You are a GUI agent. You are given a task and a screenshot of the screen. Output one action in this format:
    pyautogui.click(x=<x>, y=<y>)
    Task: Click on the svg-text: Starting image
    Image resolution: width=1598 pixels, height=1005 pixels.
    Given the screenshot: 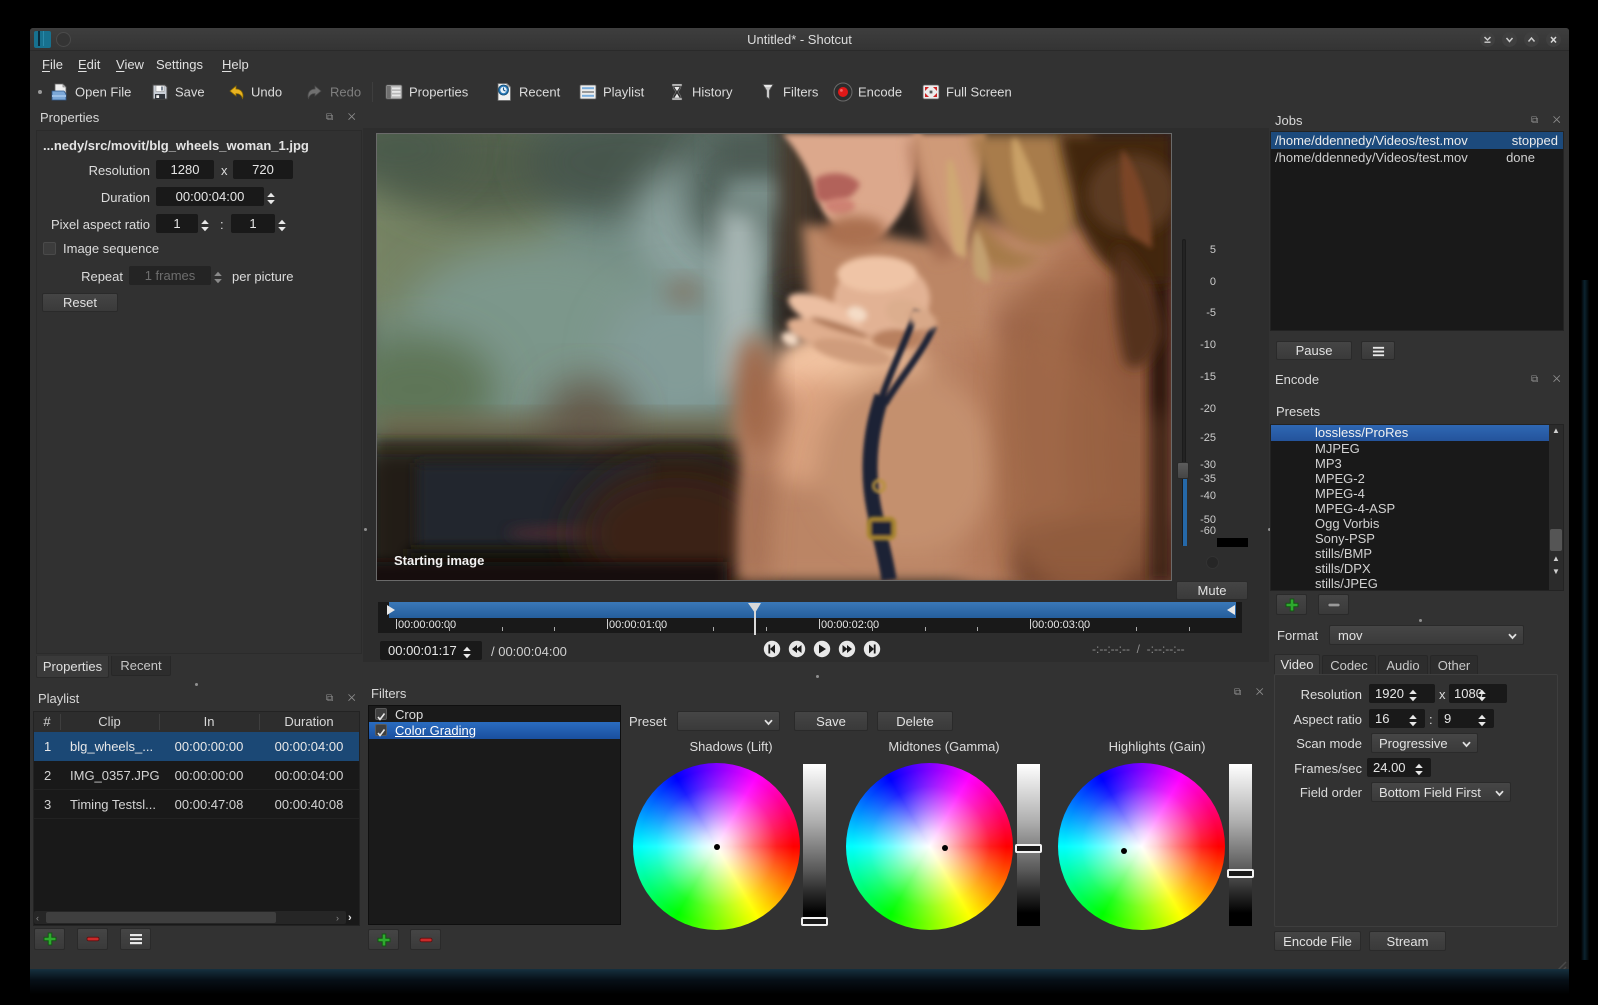 What is the action you would take?
    pyautogui.click(x=439, y=560)
    